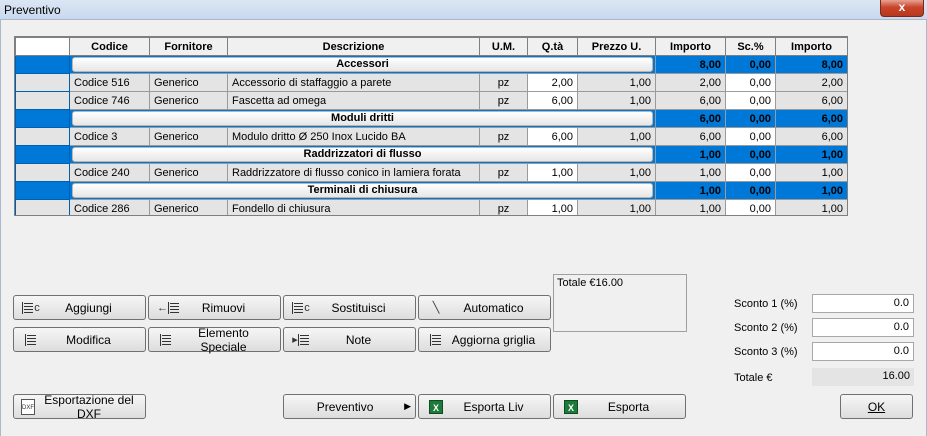 The image size is (927, 436). I want to click on col-header-importo-netto: Importo, so click(811, 46).